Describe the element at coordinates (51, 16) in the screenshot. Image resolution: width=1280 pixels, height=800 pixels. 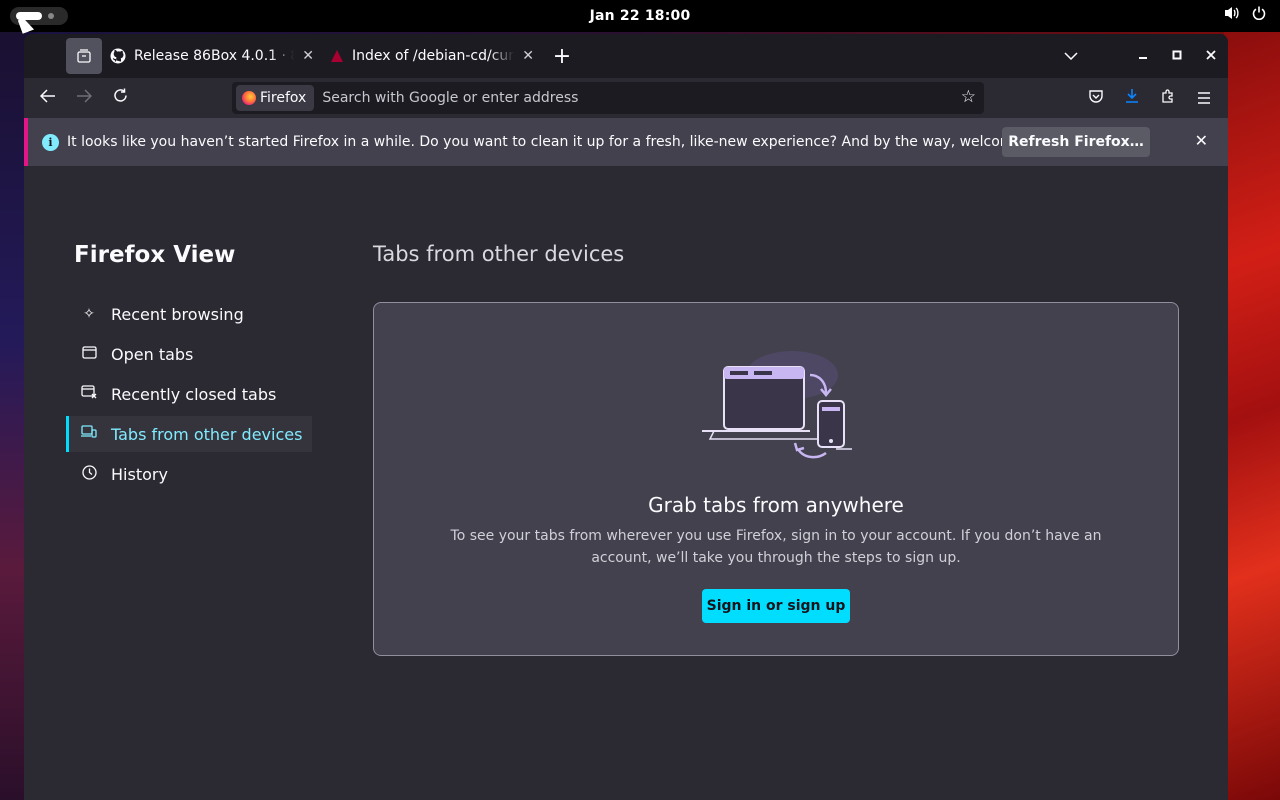
I see `workspace-indicator-dot` at that location.